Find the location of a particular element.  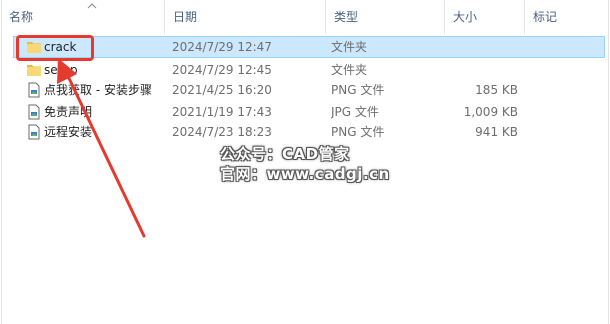

watermark-line1: 公众号：CAD管家 is located at coordinates (285, 154).